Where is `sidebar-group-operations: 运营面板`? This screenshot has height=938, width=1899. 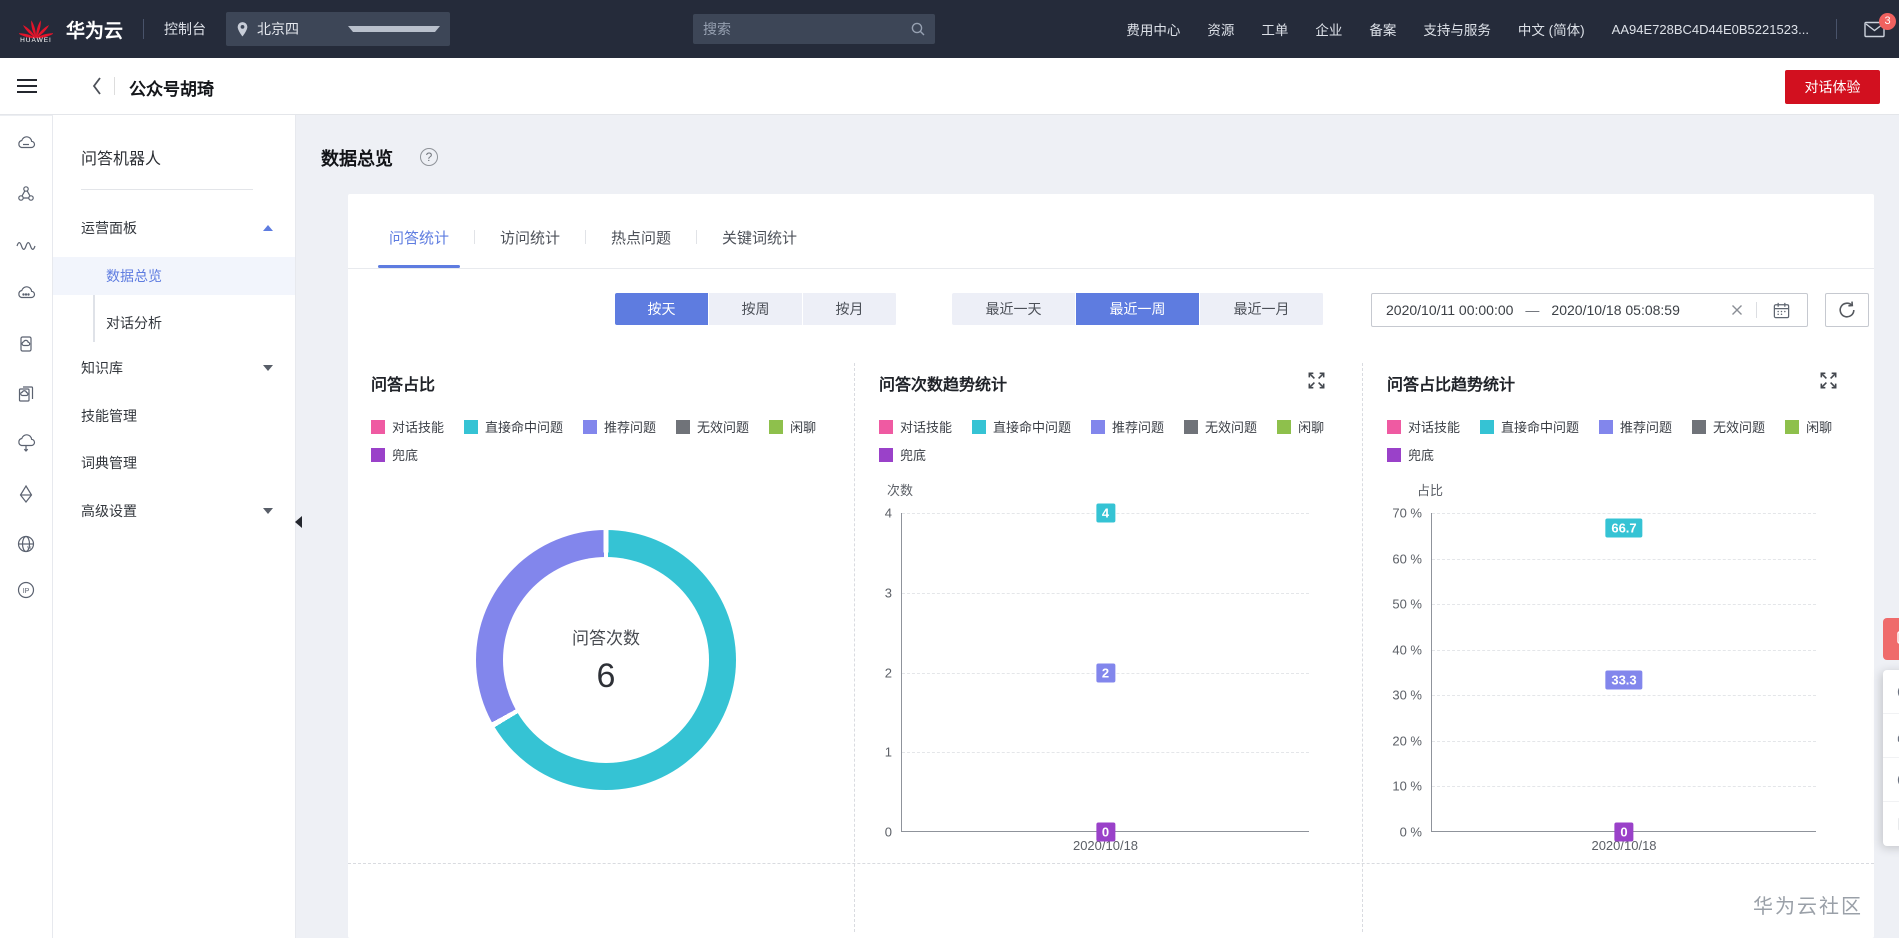 sidebar-group-operations: 运营面板 is located at coordinates (174, 228).